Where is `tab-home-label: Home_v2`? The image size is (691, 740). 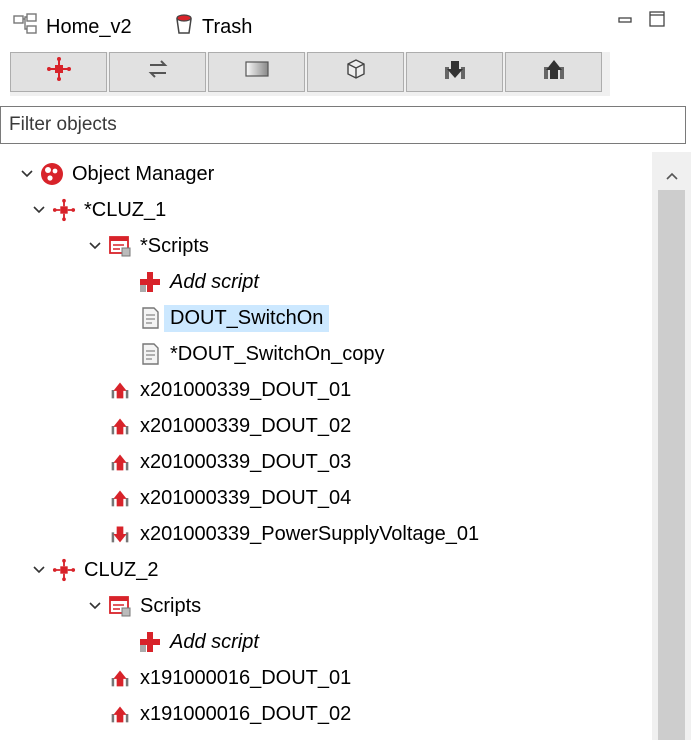 tab-home-label: Home_v2 is located at coordinates (89, 26).